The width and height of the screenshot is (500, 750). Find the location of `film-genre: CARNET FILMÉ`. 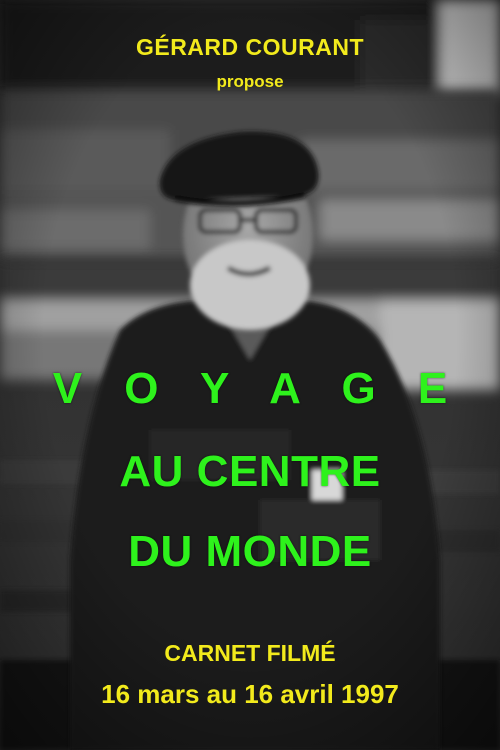

film-genre: CARNET FILMÉ is located at coordinates (250, 653).